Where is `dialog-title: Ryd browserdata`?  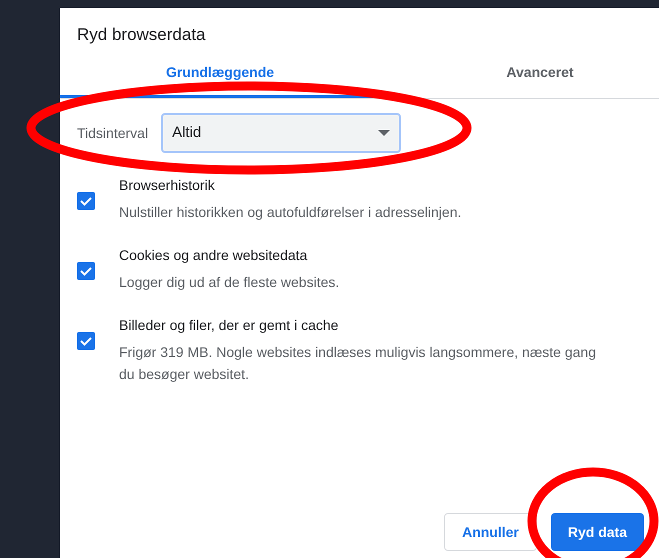 dialog-title: Ryd browserdata is located at coordinates (141, 35).